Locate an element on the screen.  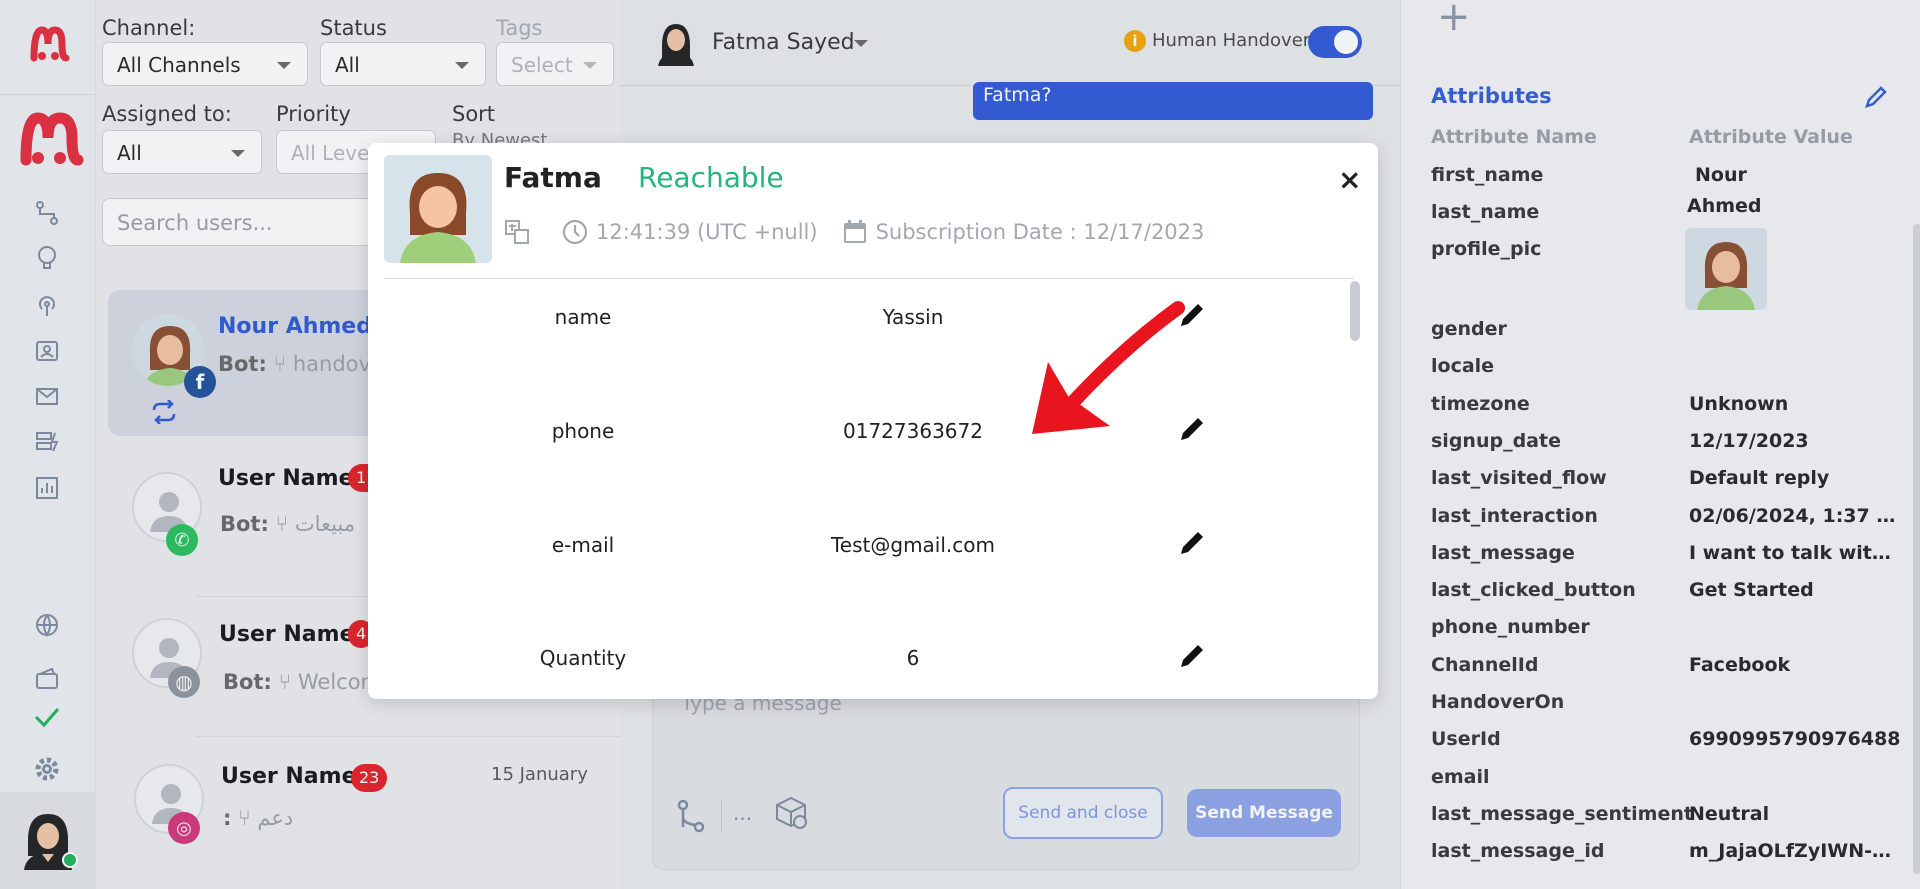
custom-field-row: name Yassin is located at coordinates (868, 324).